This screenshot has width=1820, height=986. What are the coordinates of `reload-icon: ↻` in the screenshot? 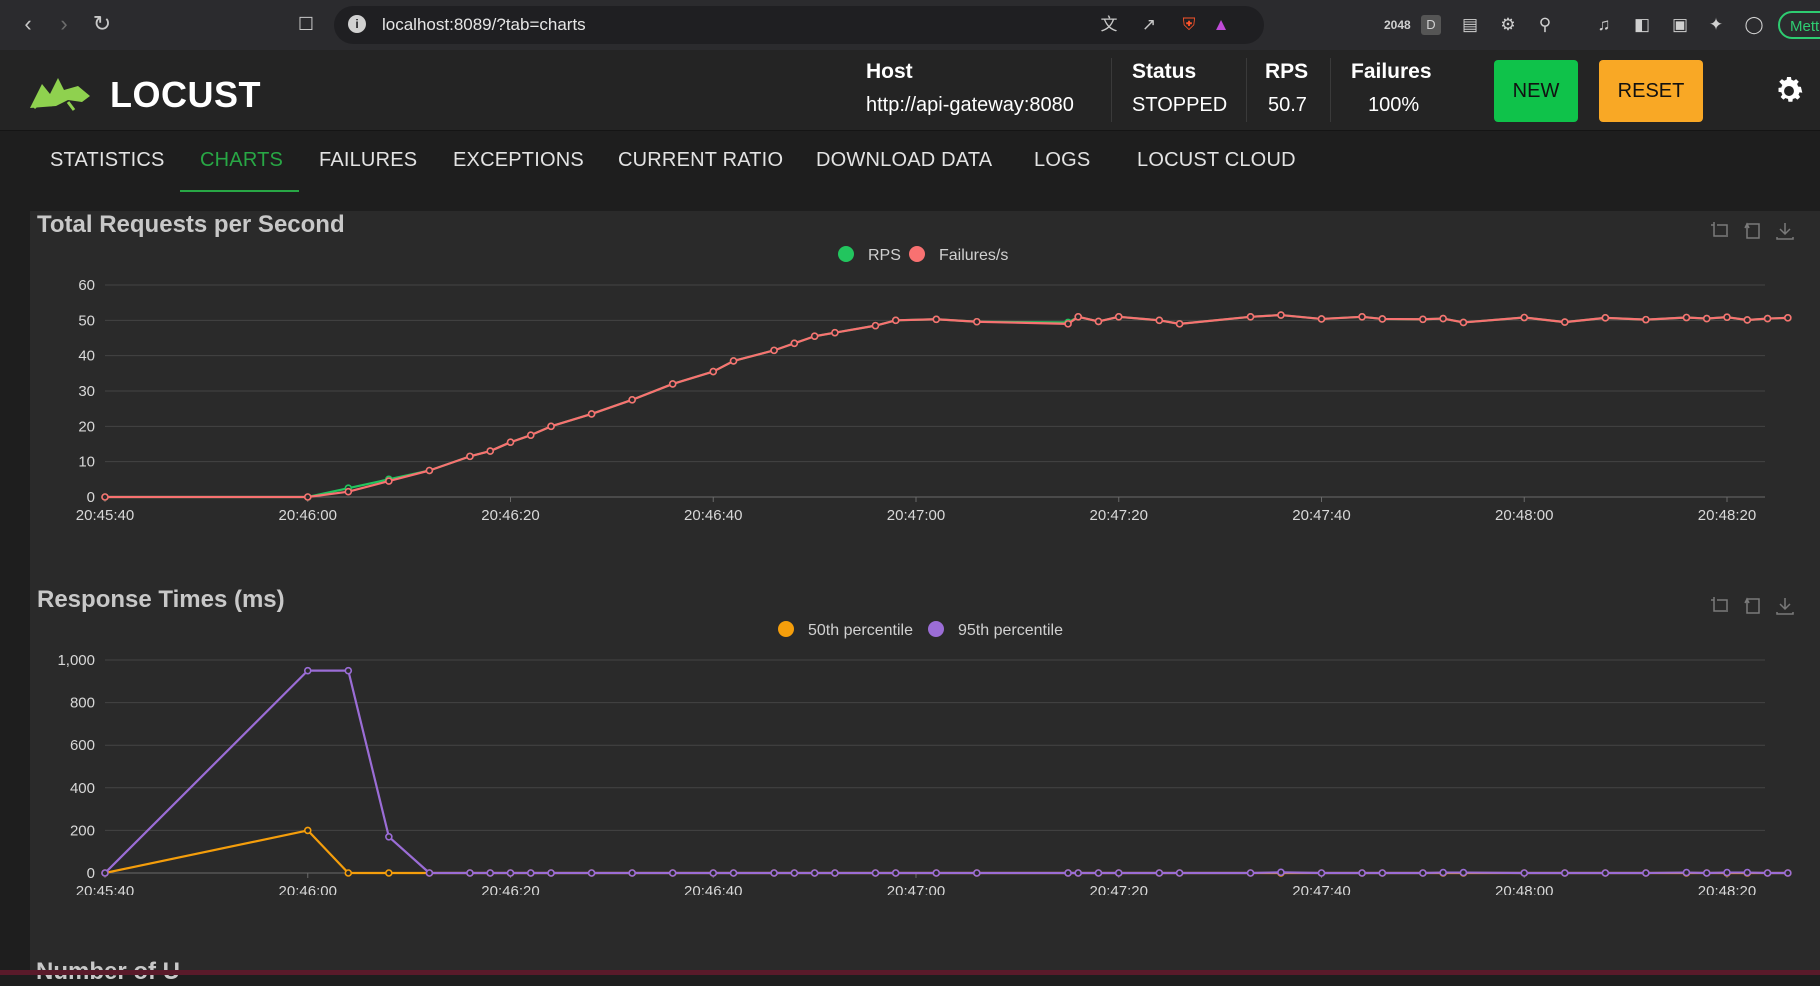 It's located at (102, 24).